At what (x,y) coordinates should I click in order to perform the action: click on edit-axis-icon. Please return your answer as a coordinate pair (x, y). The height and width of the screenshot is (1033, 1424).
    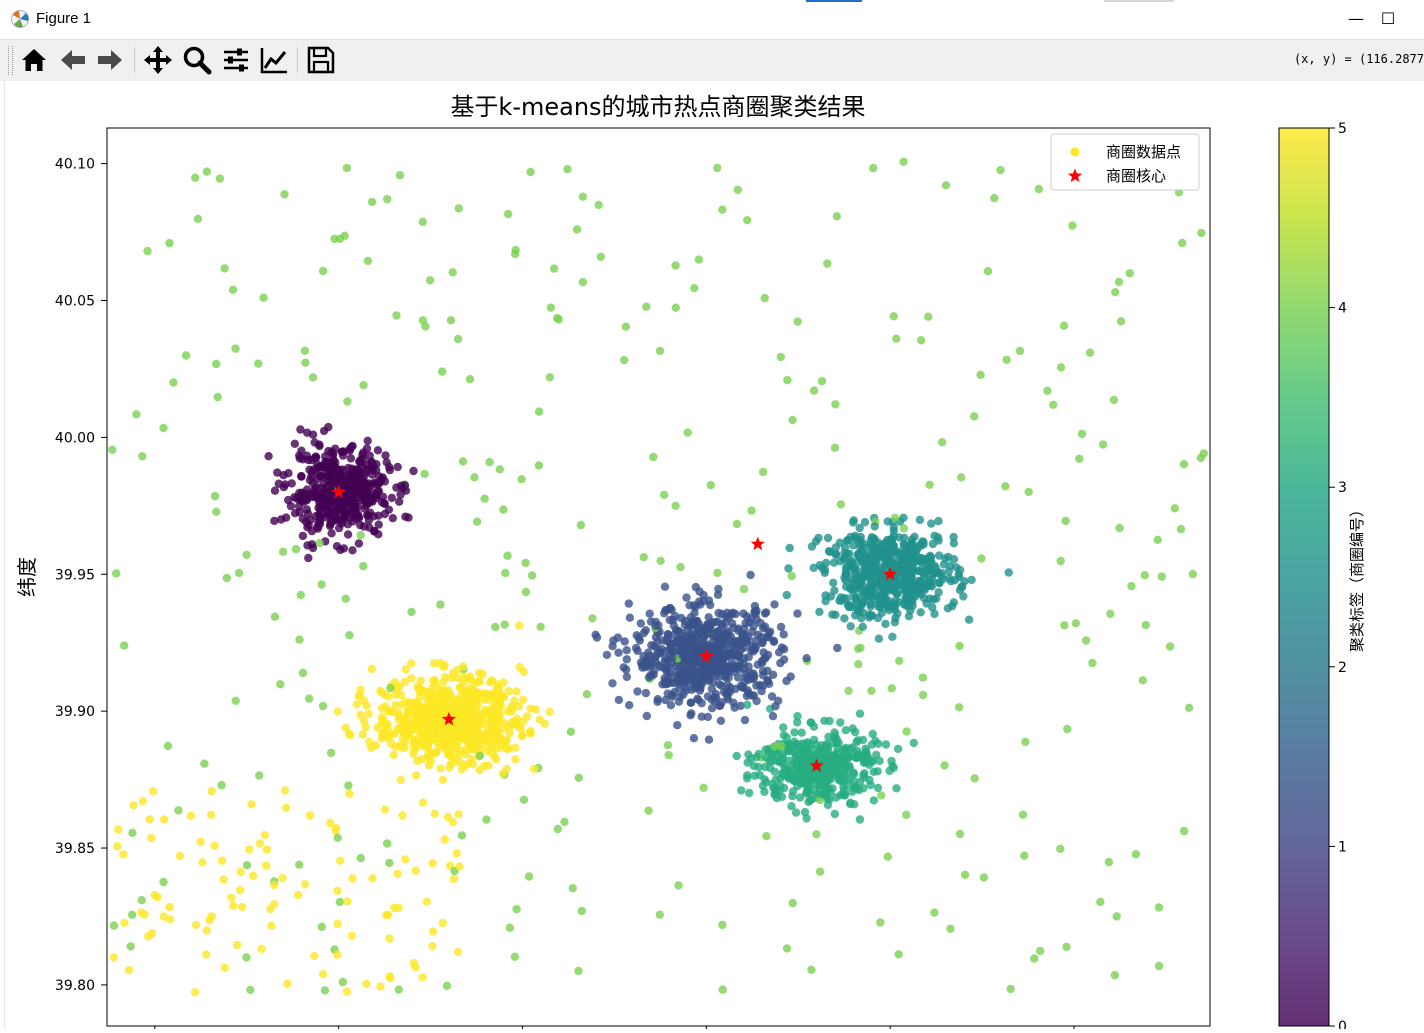
    Looking at the image, I should click on (274, 60).